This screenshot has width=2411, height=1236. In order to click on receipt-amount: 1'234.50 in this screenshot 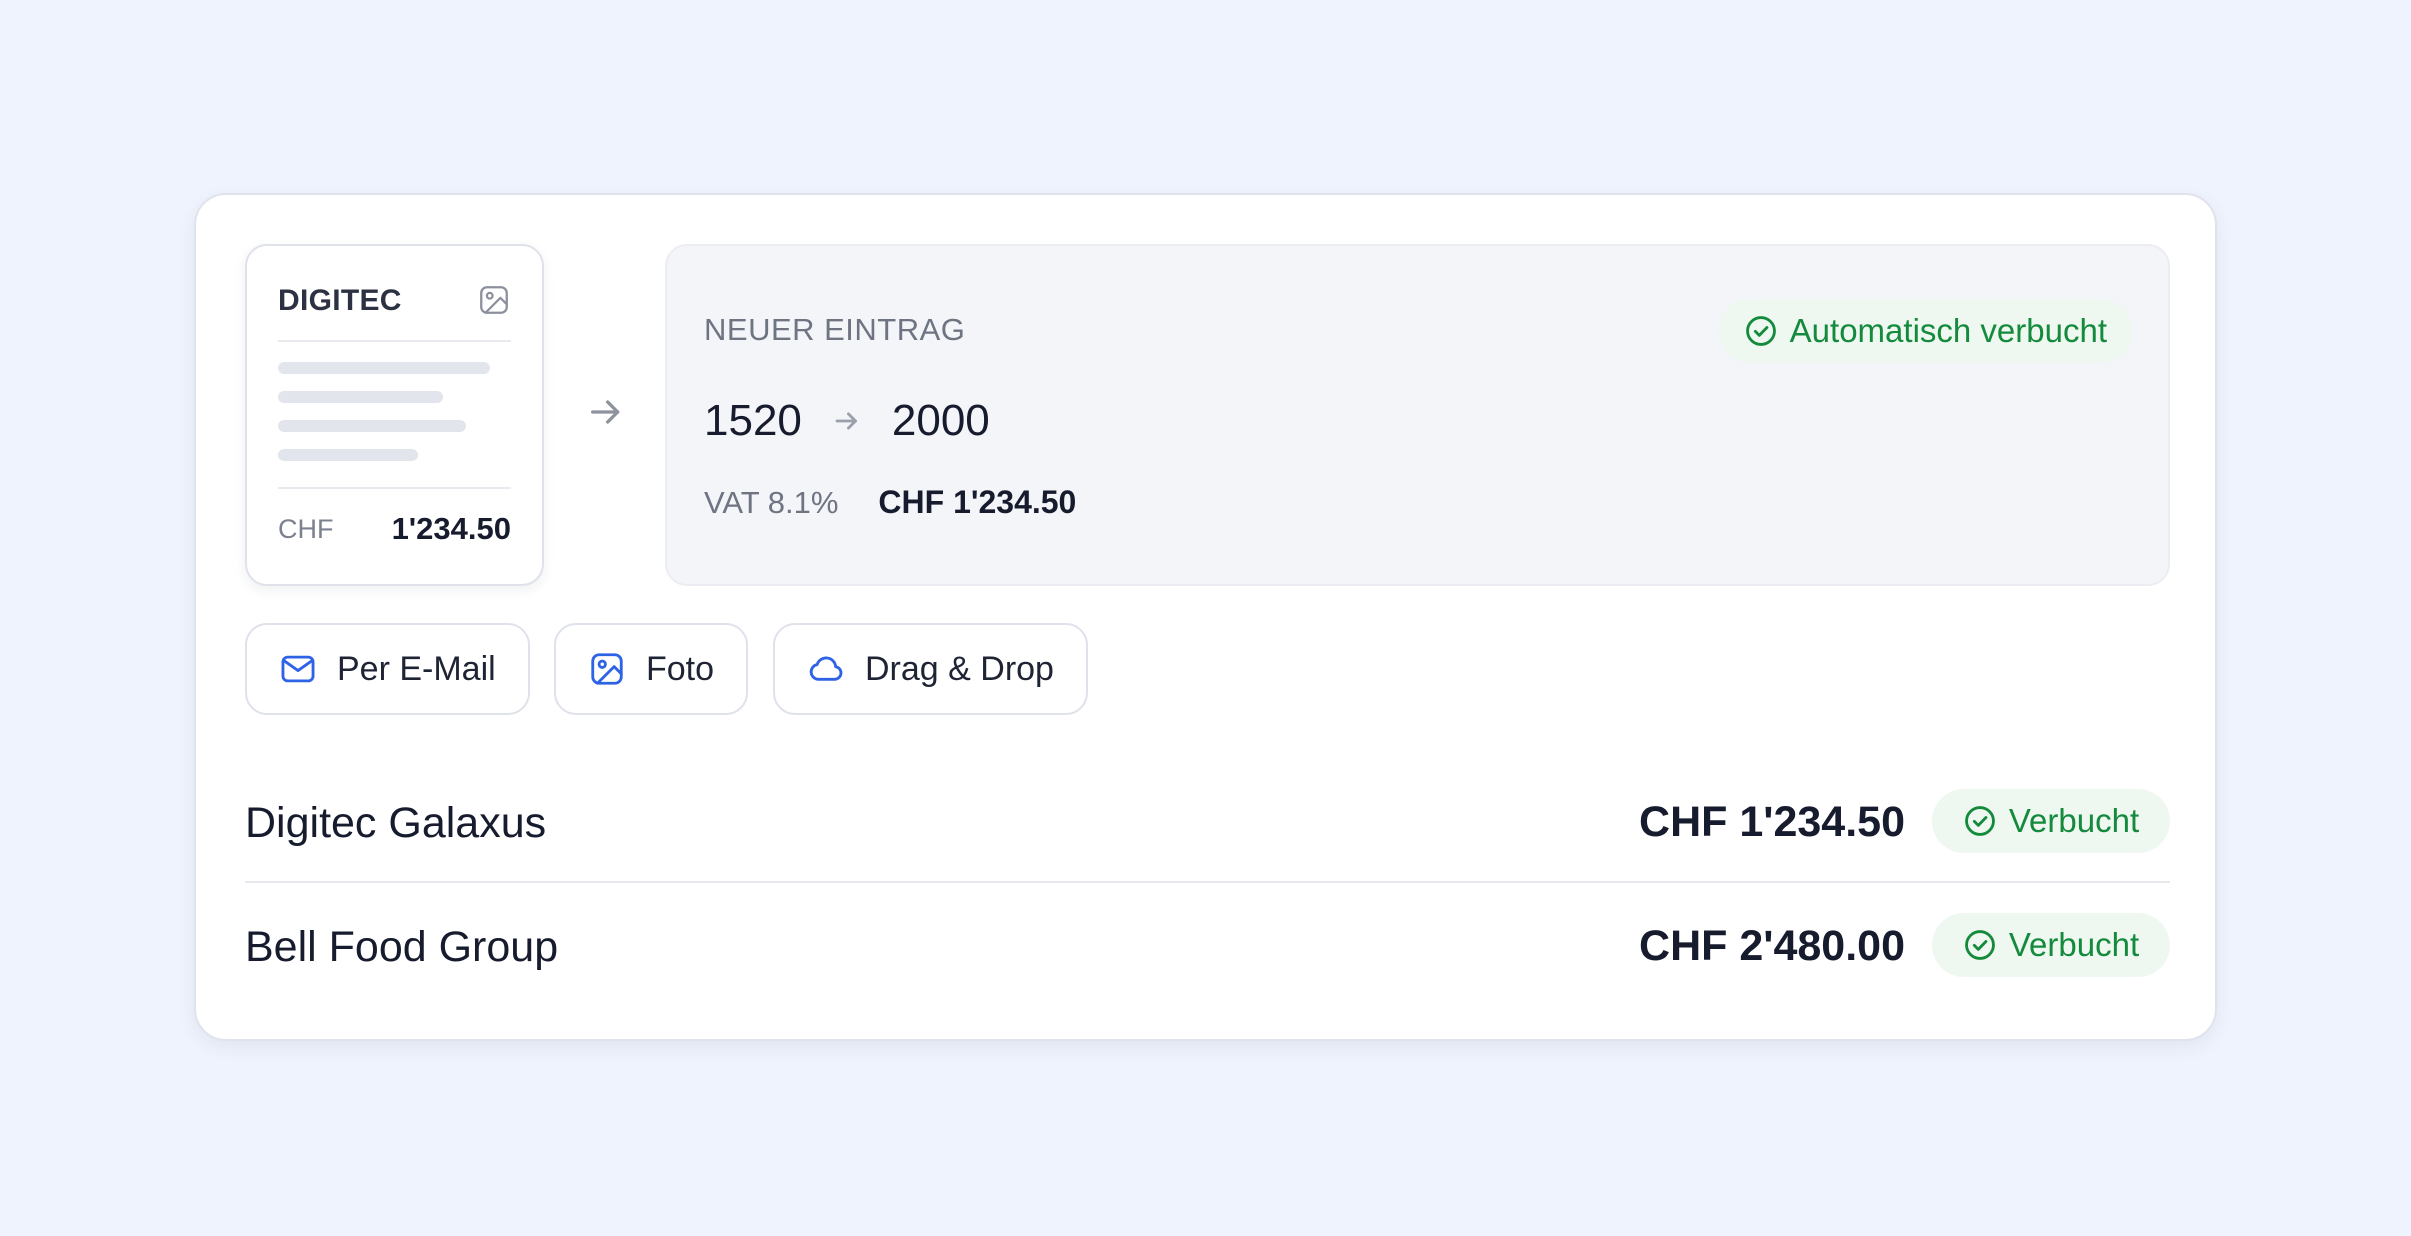, I will do `click(451, 528)`.